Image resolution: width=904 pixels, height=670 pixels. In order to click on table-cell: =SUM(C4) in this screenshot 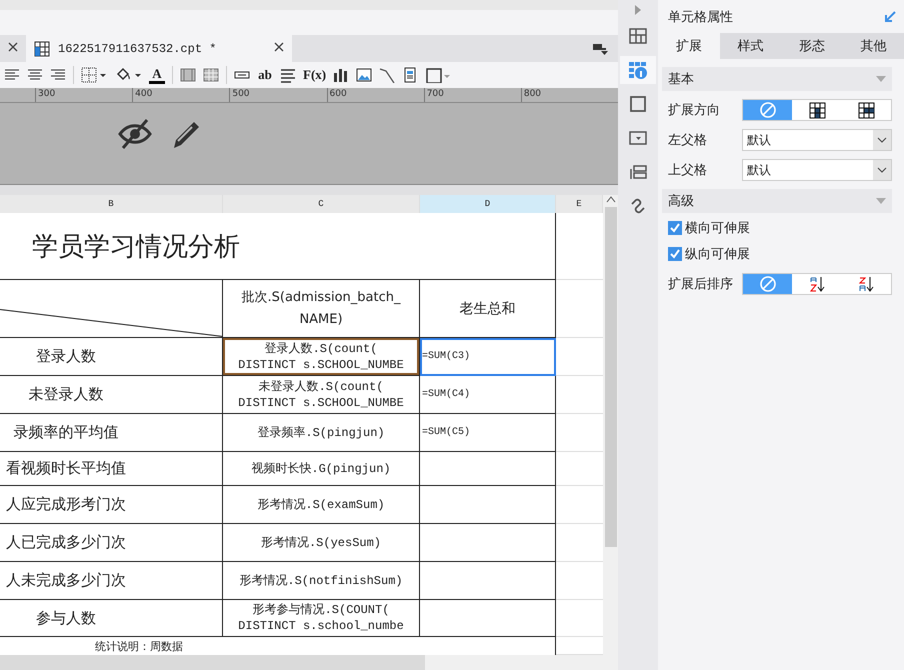, I will do `click(488, 395)`.